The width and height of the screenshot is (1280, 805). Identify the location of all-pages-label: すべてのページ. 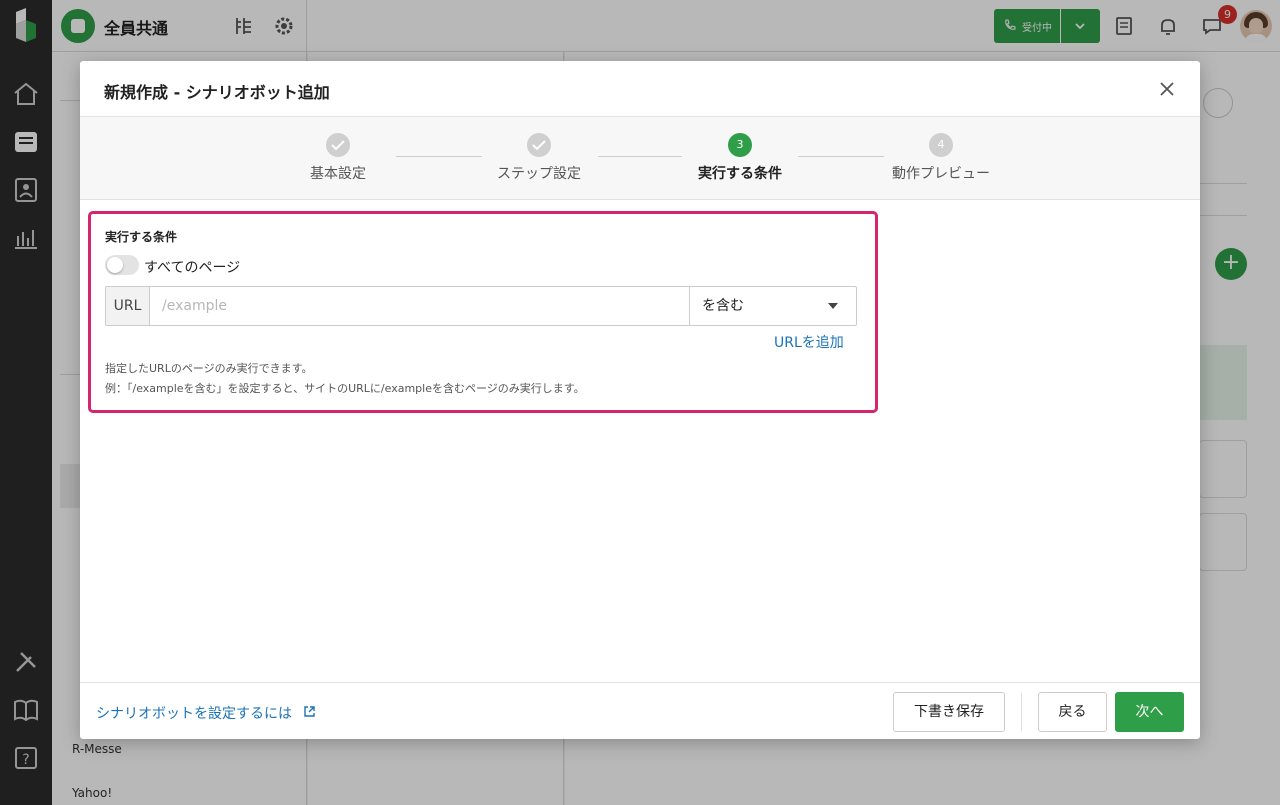
(192, 268).